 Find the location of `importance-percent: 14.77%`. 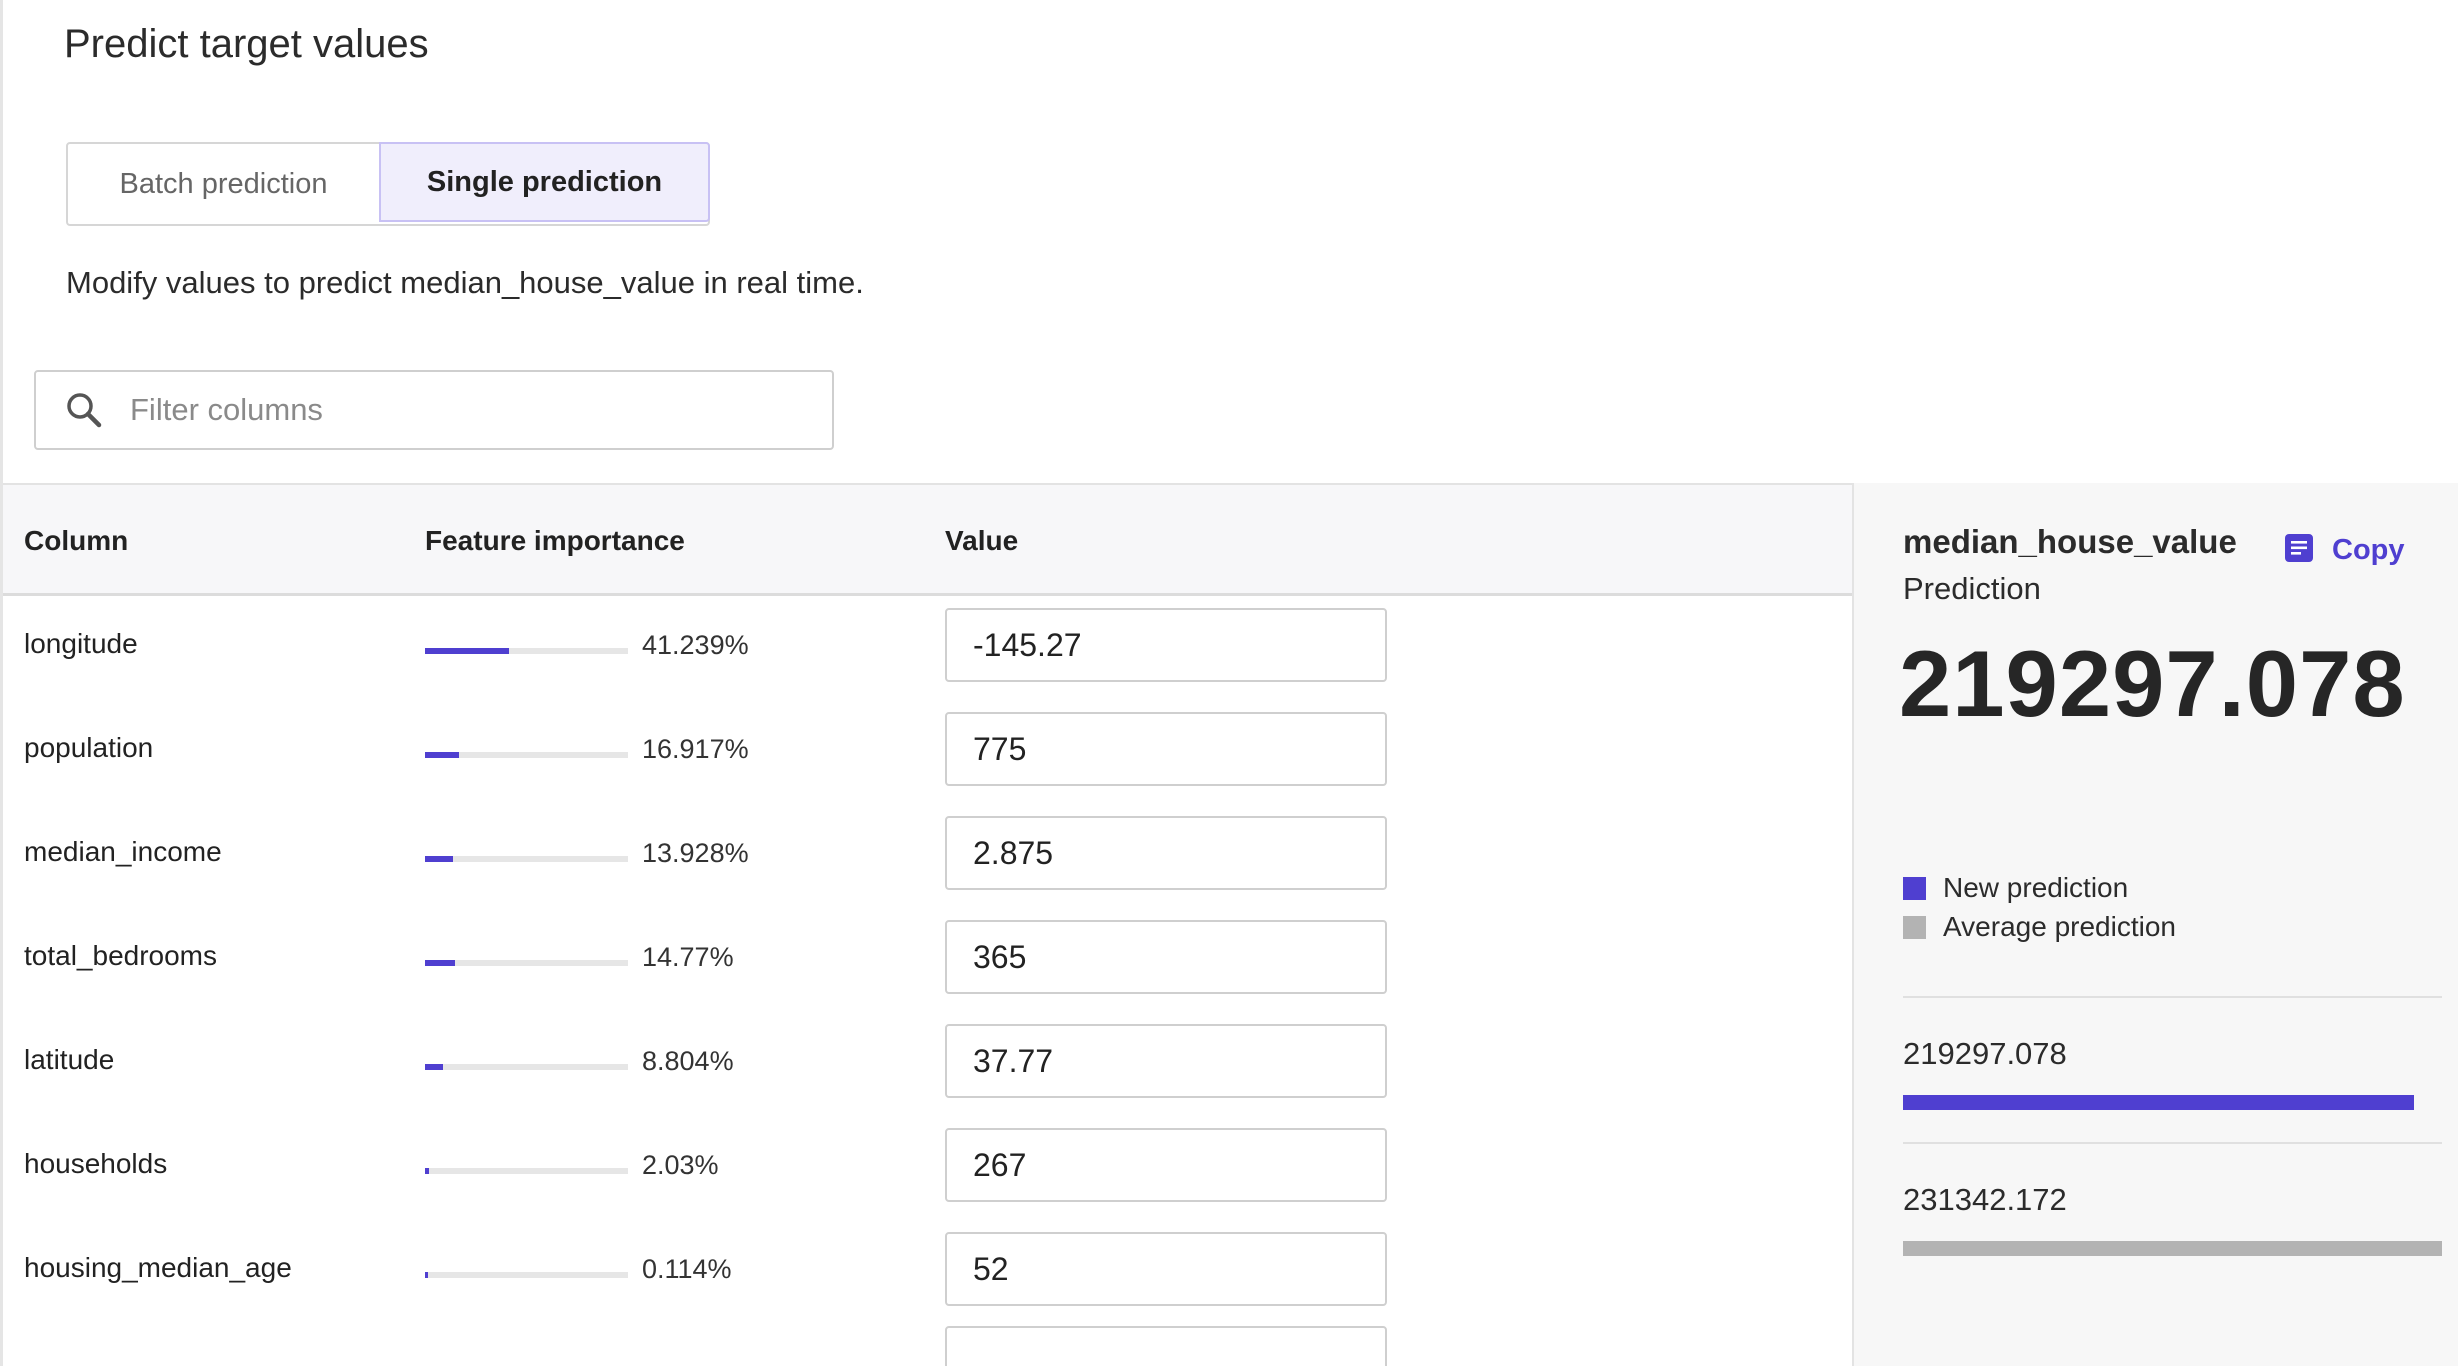

importance-percent: 14.77% is located at coordinates (688, 957).